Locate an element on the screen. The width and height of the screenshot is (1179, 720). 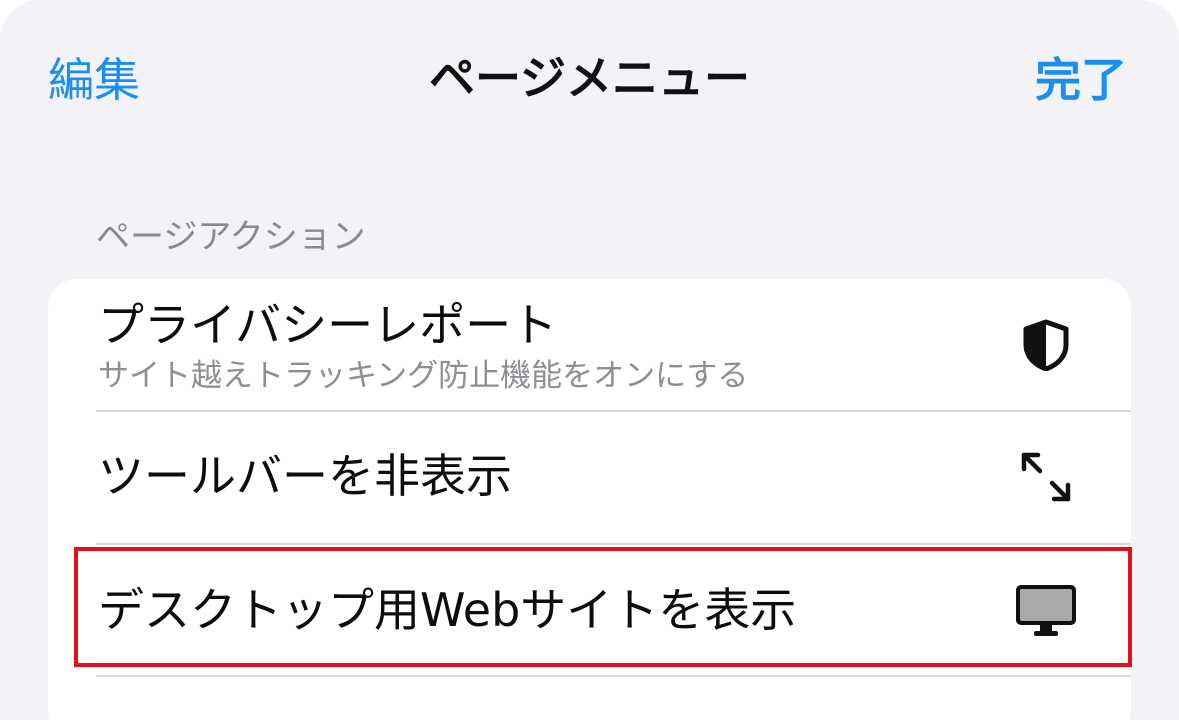
privacy-report-subtitle: サイト越えトラッキング防止機能をオンにする is located at coordinates (423, 376).